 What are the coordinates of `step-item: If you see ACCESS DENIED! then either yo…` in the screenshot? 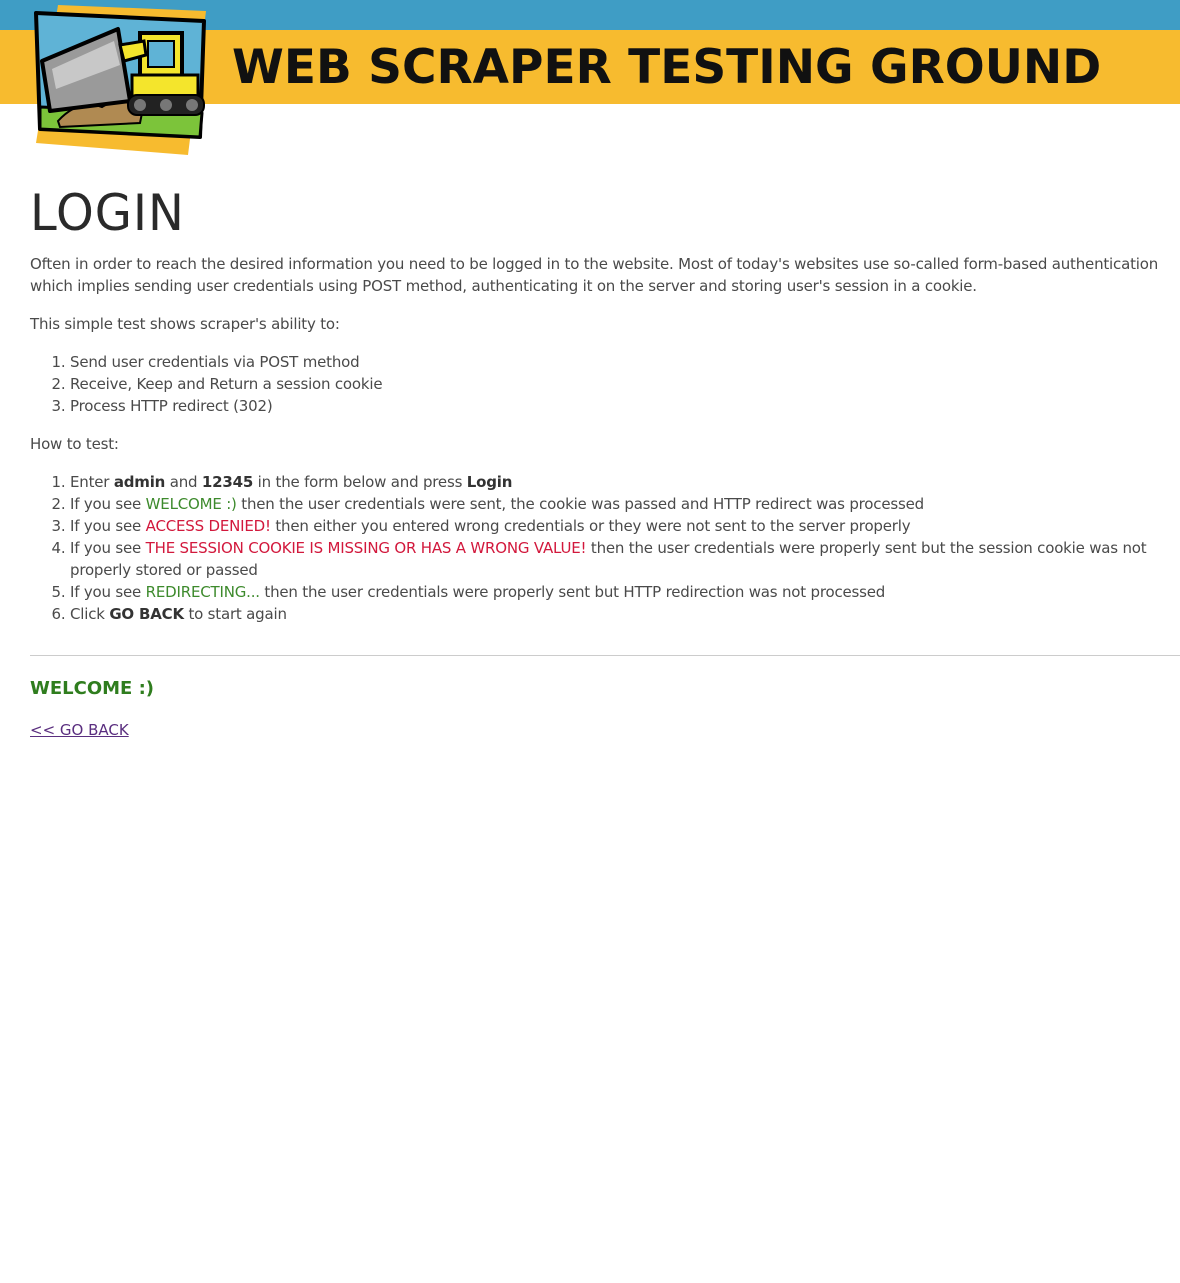 It's located at (625, 526).